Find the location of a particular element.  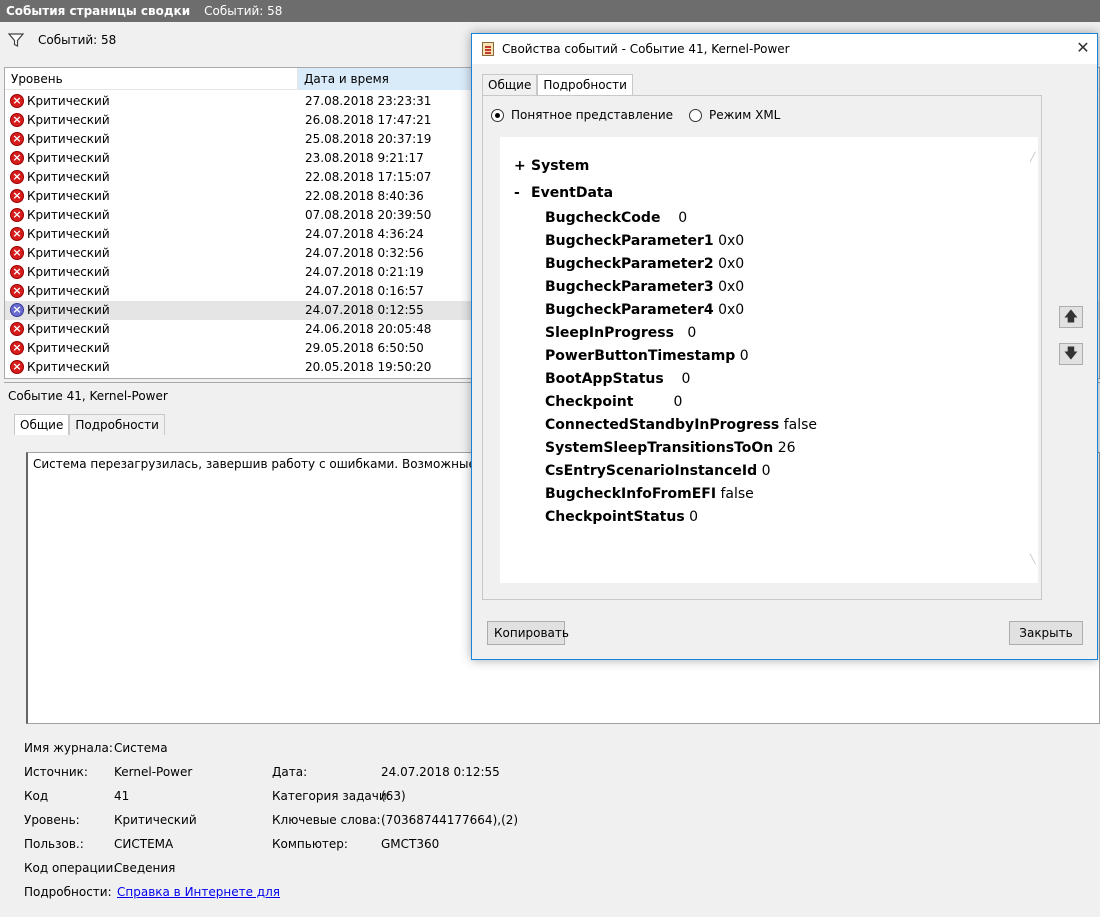

item-key: ConnectedStandbyInProgress is located at coordinates (662, 425).